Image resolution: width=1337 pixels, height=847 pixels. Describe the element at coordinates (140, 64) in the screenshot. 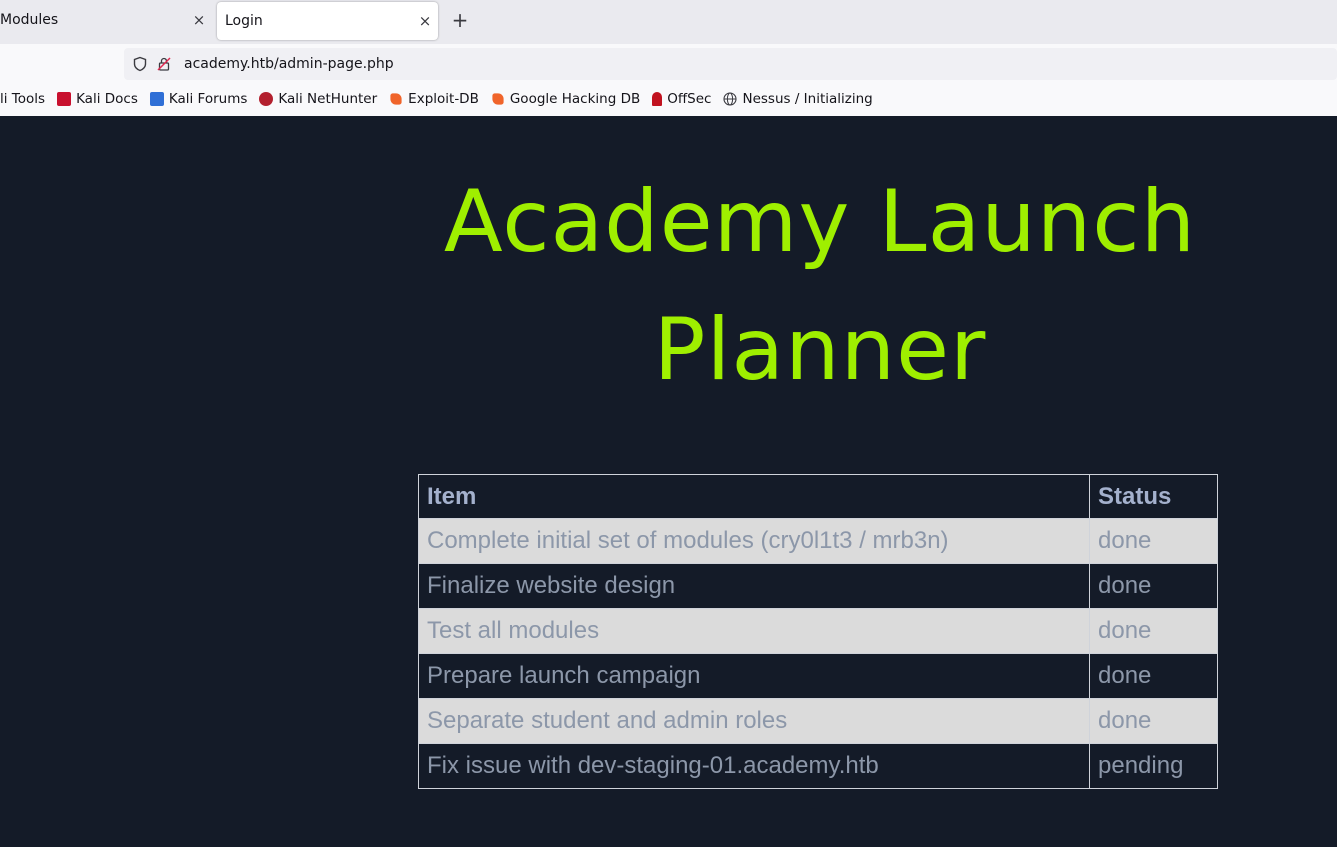

I see `shield-icon` at that location.